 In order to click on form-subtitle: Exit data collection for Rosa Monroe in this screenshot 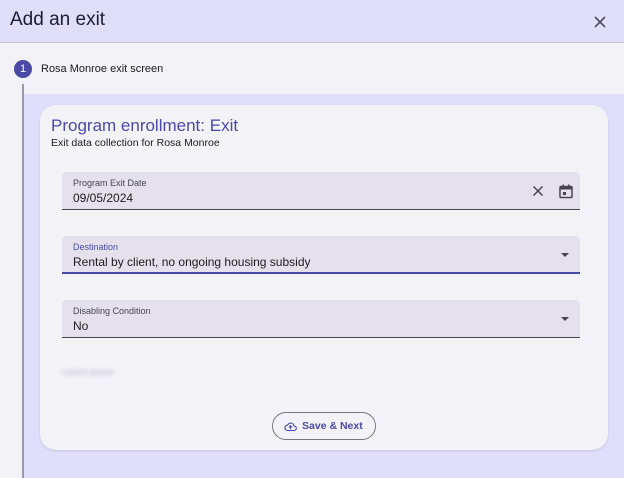, I will do `click(135, 143)`.